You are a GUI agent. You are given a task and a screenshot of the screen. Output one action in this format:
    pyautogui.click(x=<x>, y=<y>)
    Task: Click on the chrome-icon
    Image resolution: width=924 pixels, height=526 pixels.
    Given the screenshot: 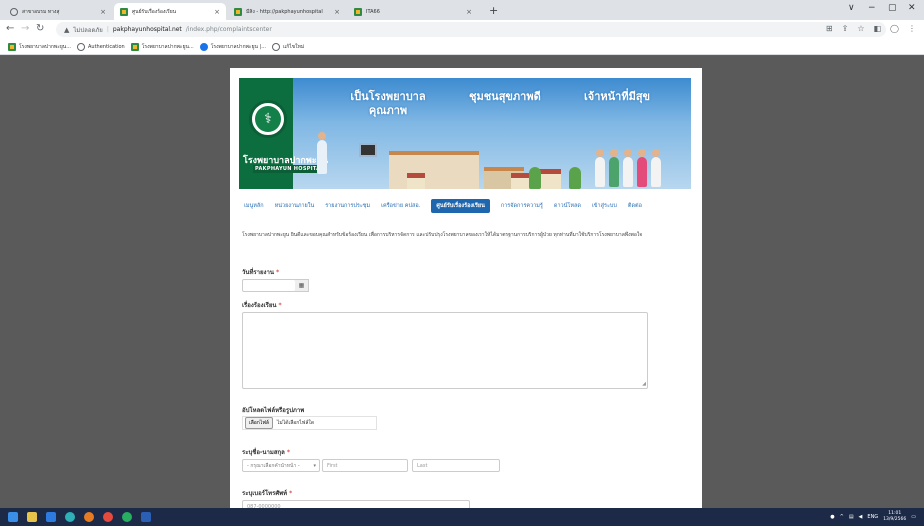 What is the action you would take?
    pyautogui.click(x=108, y=517)
    